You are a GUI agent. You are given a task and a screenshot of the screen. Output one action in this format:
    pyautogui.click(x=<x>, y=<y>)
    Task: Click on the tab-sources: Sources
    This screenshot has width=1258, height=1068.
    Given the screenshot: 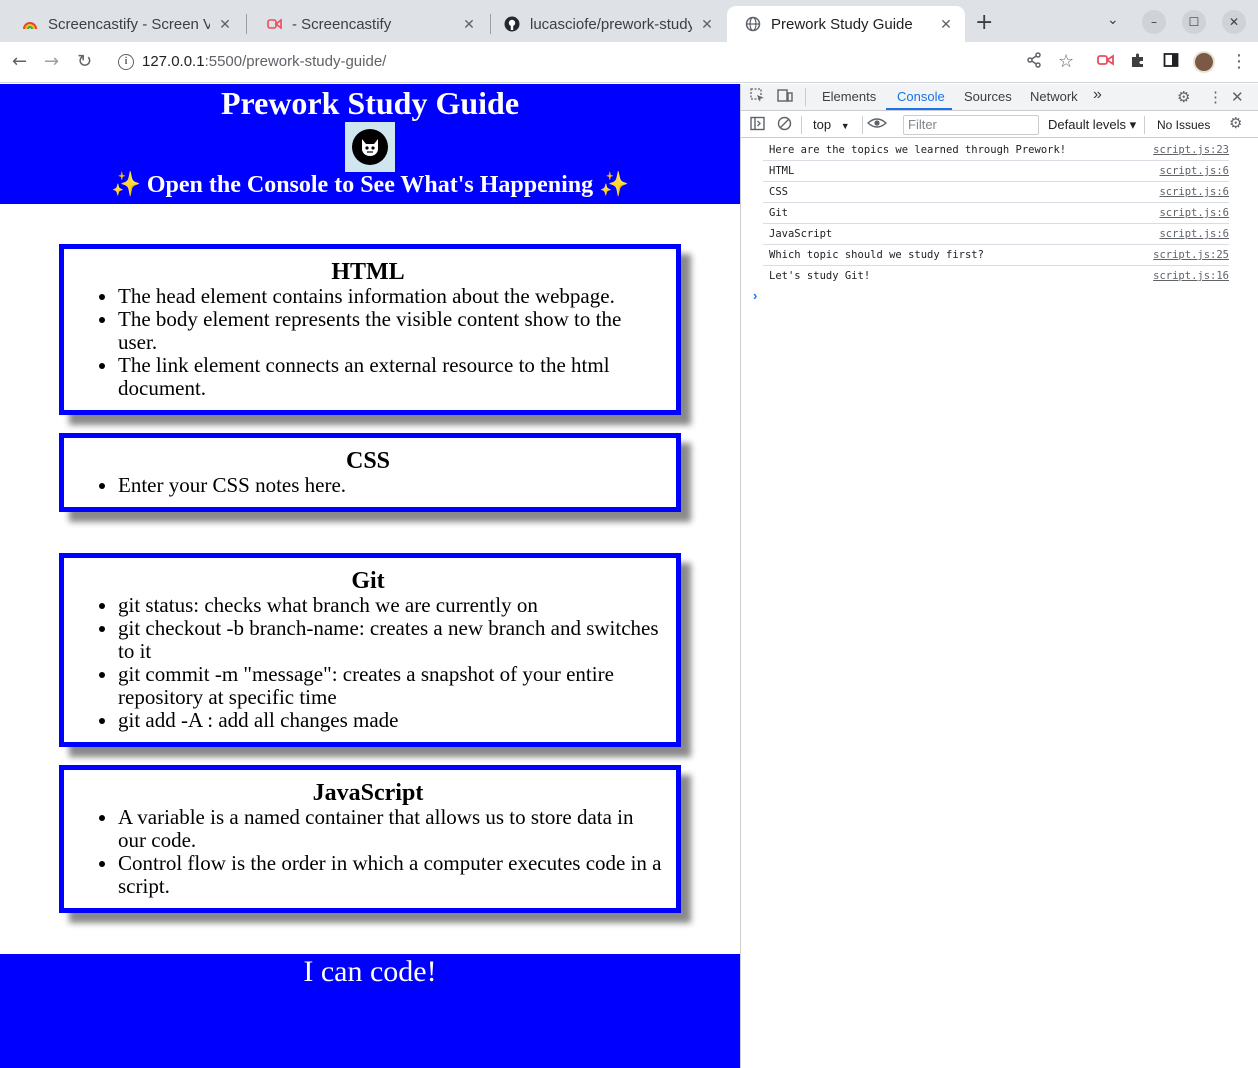 What is the action you would take?
    pyautogui.click(x=988, y=96)
    